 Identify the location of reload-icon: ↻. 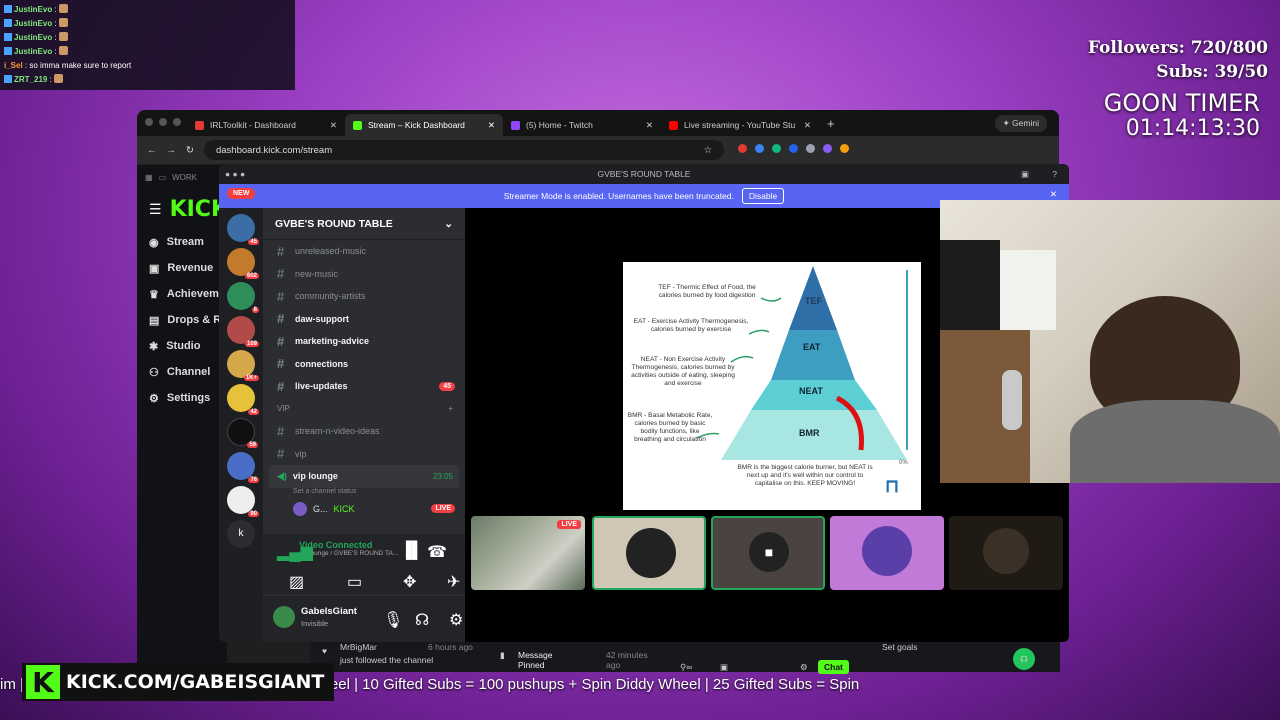
(190, 150).